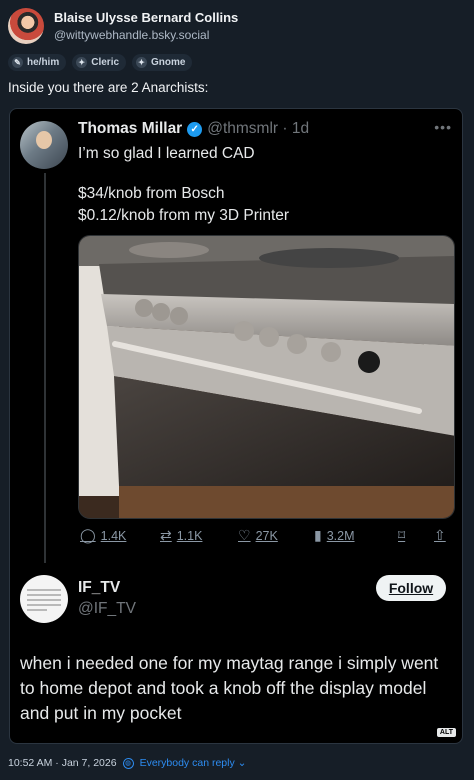 Image resolution: width=474 pixels, height=780 pixels. I want to click on reply-author-handle: @IF_TV, so click(107, 608).